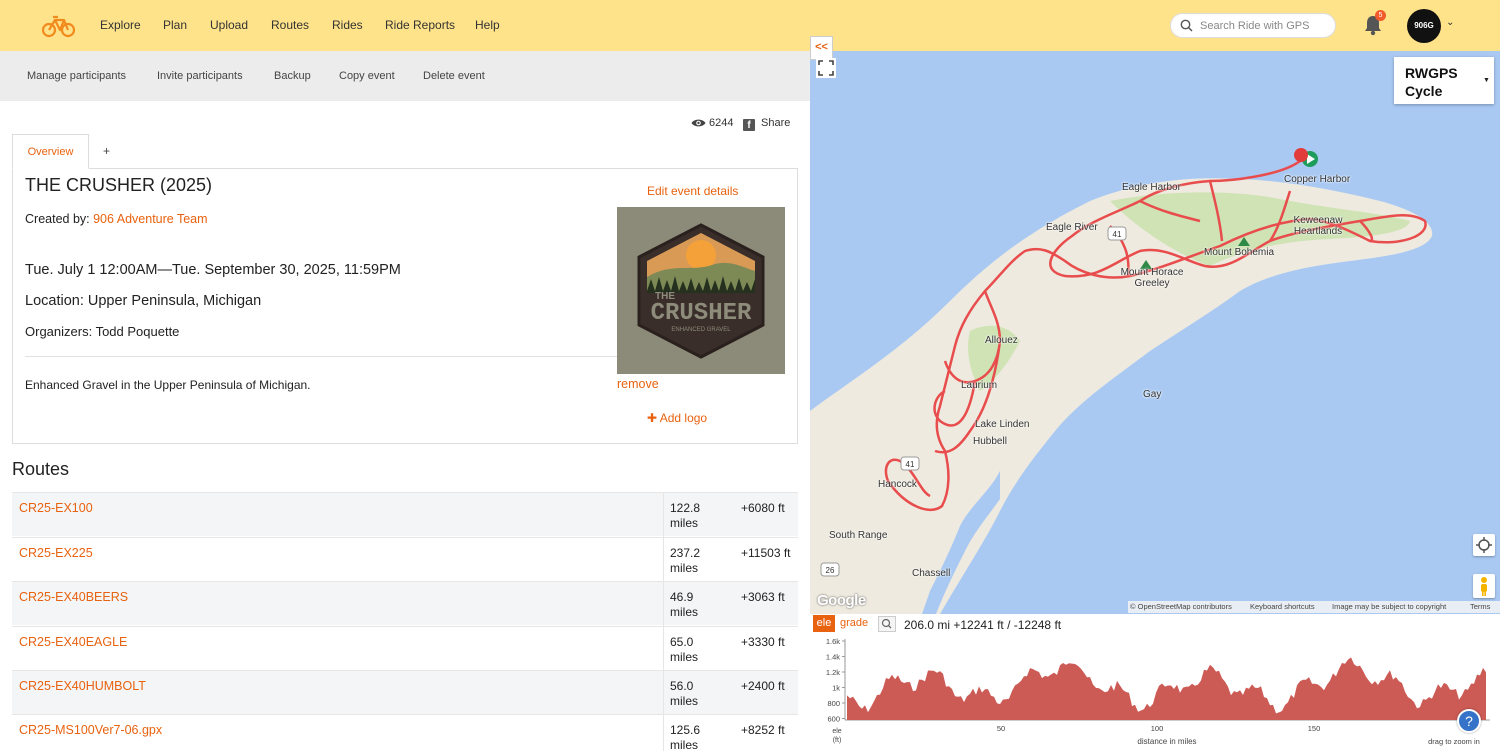  I want to click on collapse-sidebar-button: <<, so click(821, 48).